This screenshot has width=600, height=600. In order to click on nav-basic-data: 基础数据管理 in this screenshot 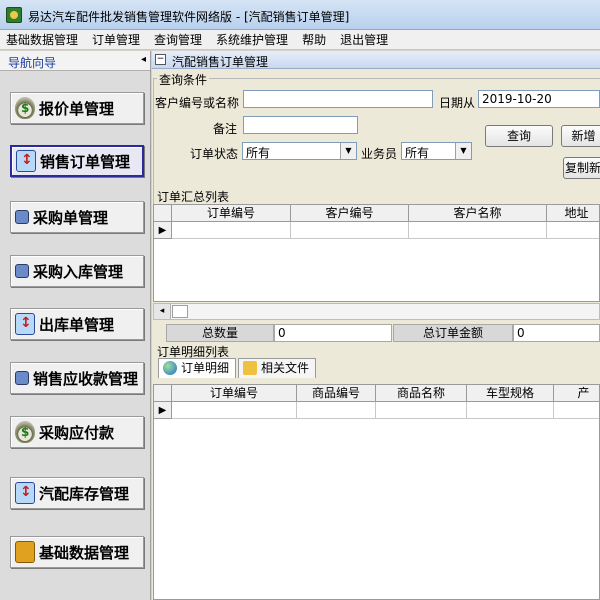, I will do `click(77, 552)`.